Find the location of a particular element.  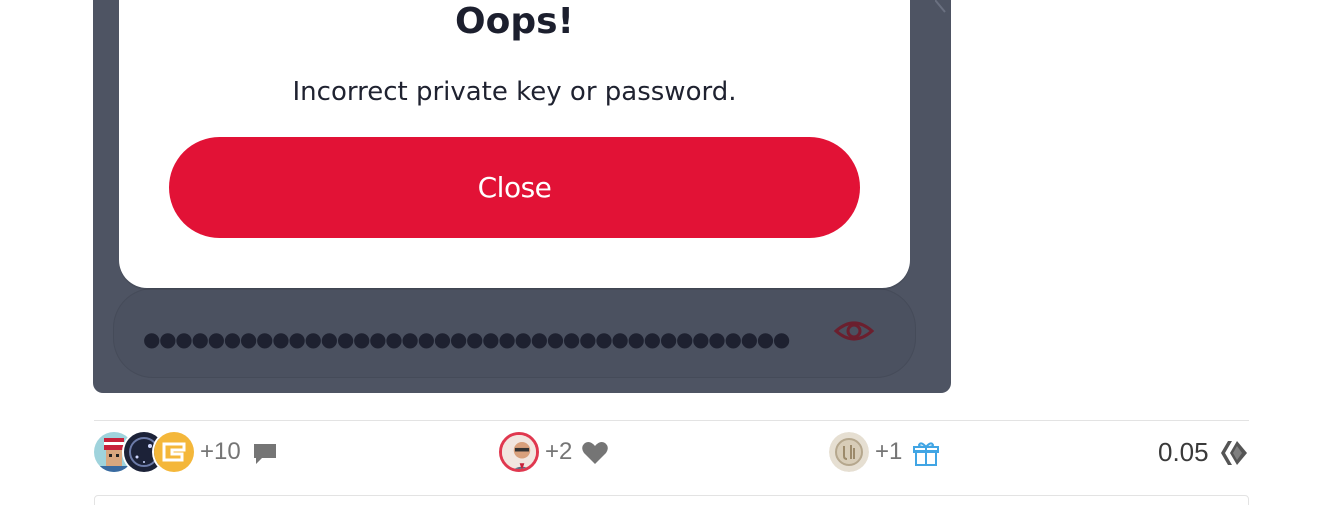

gift-icon is located at coordinates (926, 454).